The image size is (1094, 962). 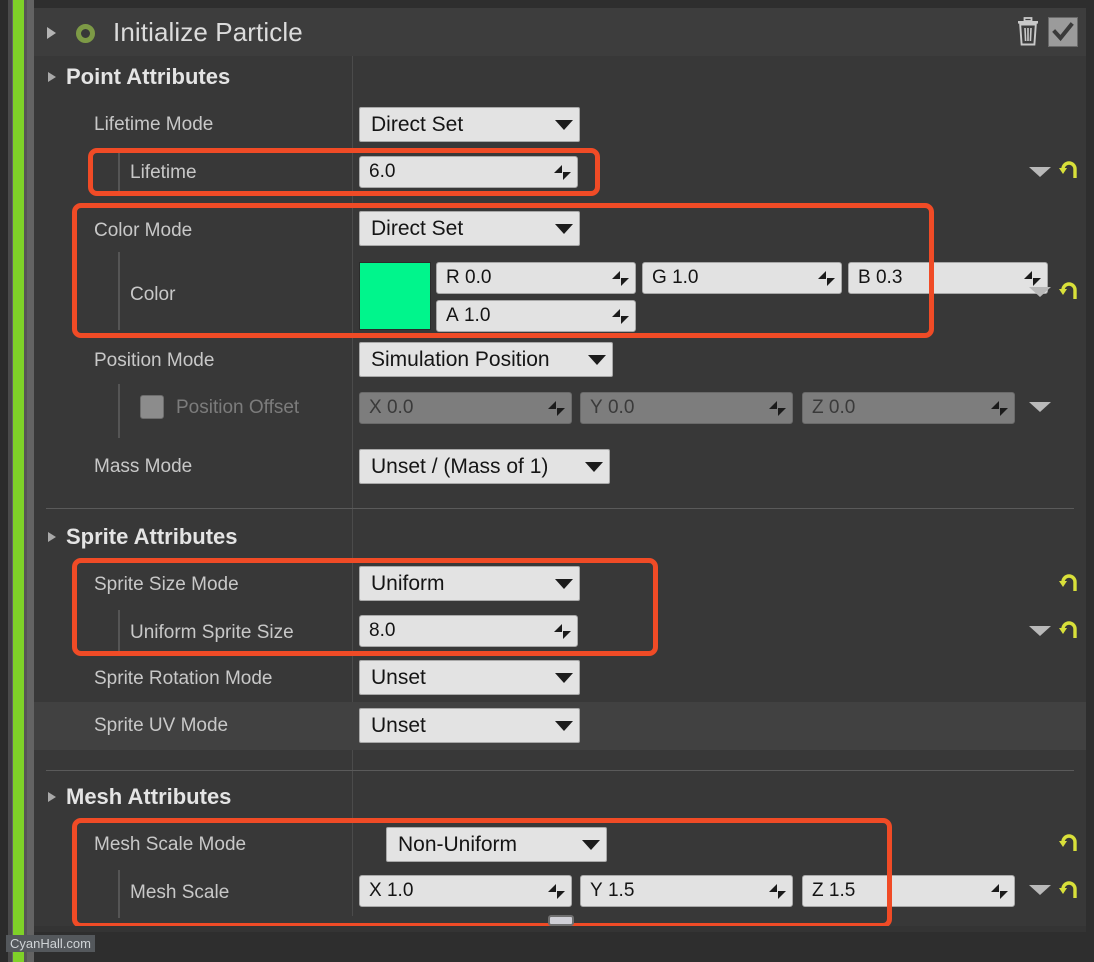 I want to click on row-color: Color R 0.0 G 1.0 B 0.3 A 1.0, so click(x=560, y=292).